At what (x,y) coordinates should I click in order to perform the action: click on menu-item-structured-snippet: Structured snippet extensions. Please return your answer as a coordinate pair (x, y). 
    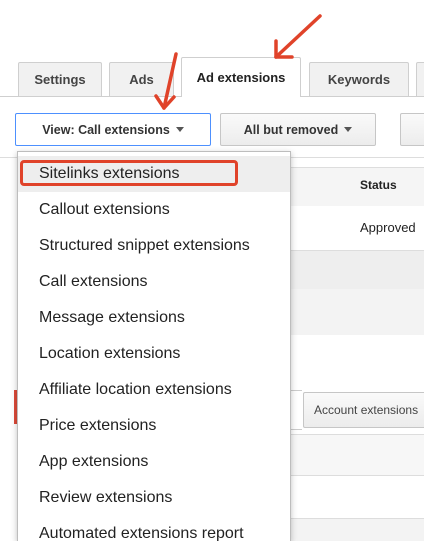
    Looking at the image, I should click on (154, 246).